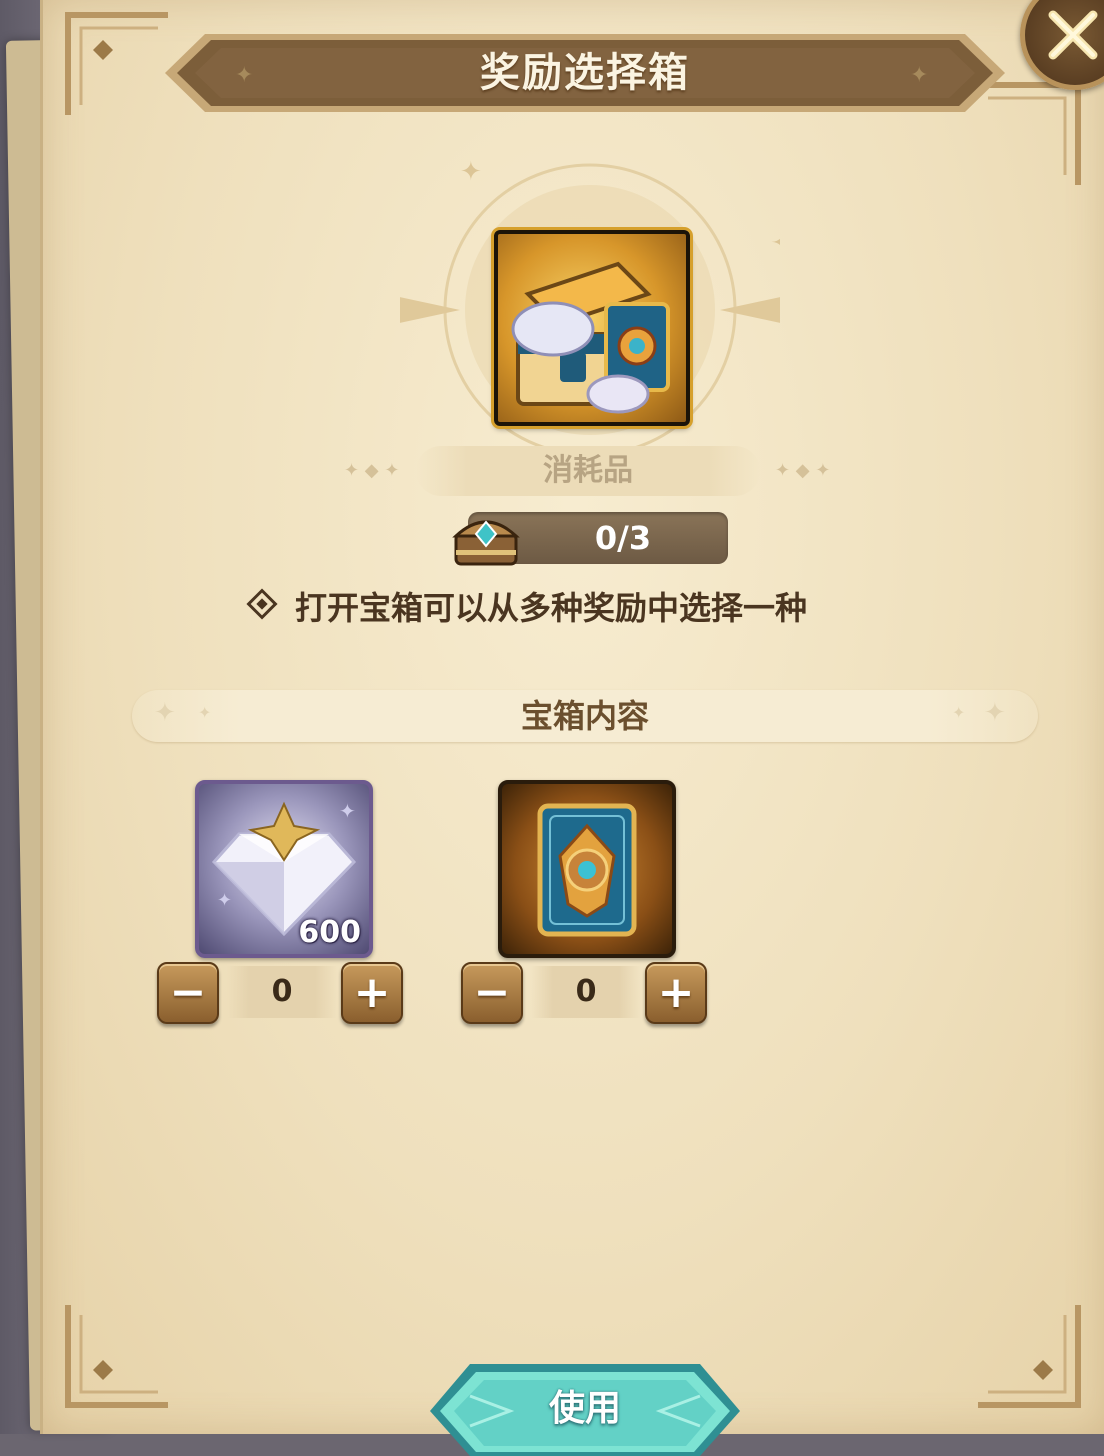 The height and width of the screenshot is (1456, 1104). What do you see at coordinates (803, 470) in the screenshot?
I see `category-right-sparkle-icon: ✦ ◆ ✦` at bounding box center [803, 470].